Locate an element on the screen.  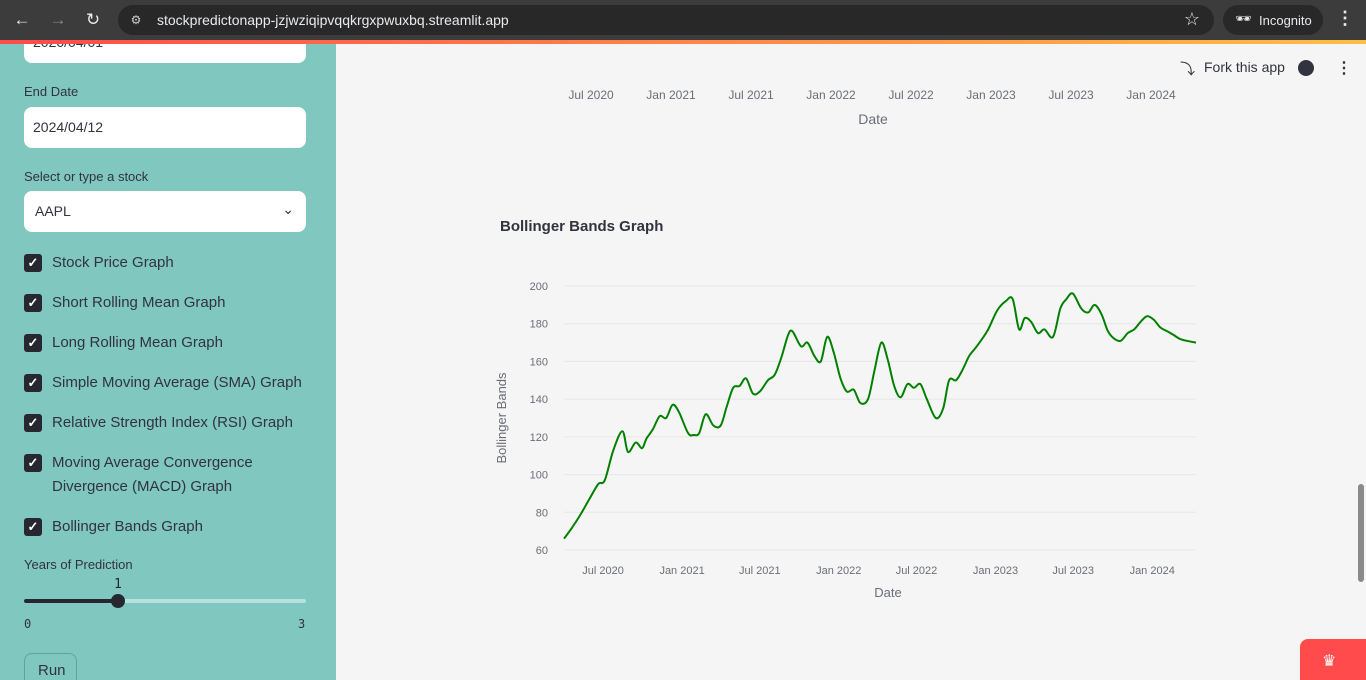
streamlit-badge: ♛ is located at coordinates (1333, 659).